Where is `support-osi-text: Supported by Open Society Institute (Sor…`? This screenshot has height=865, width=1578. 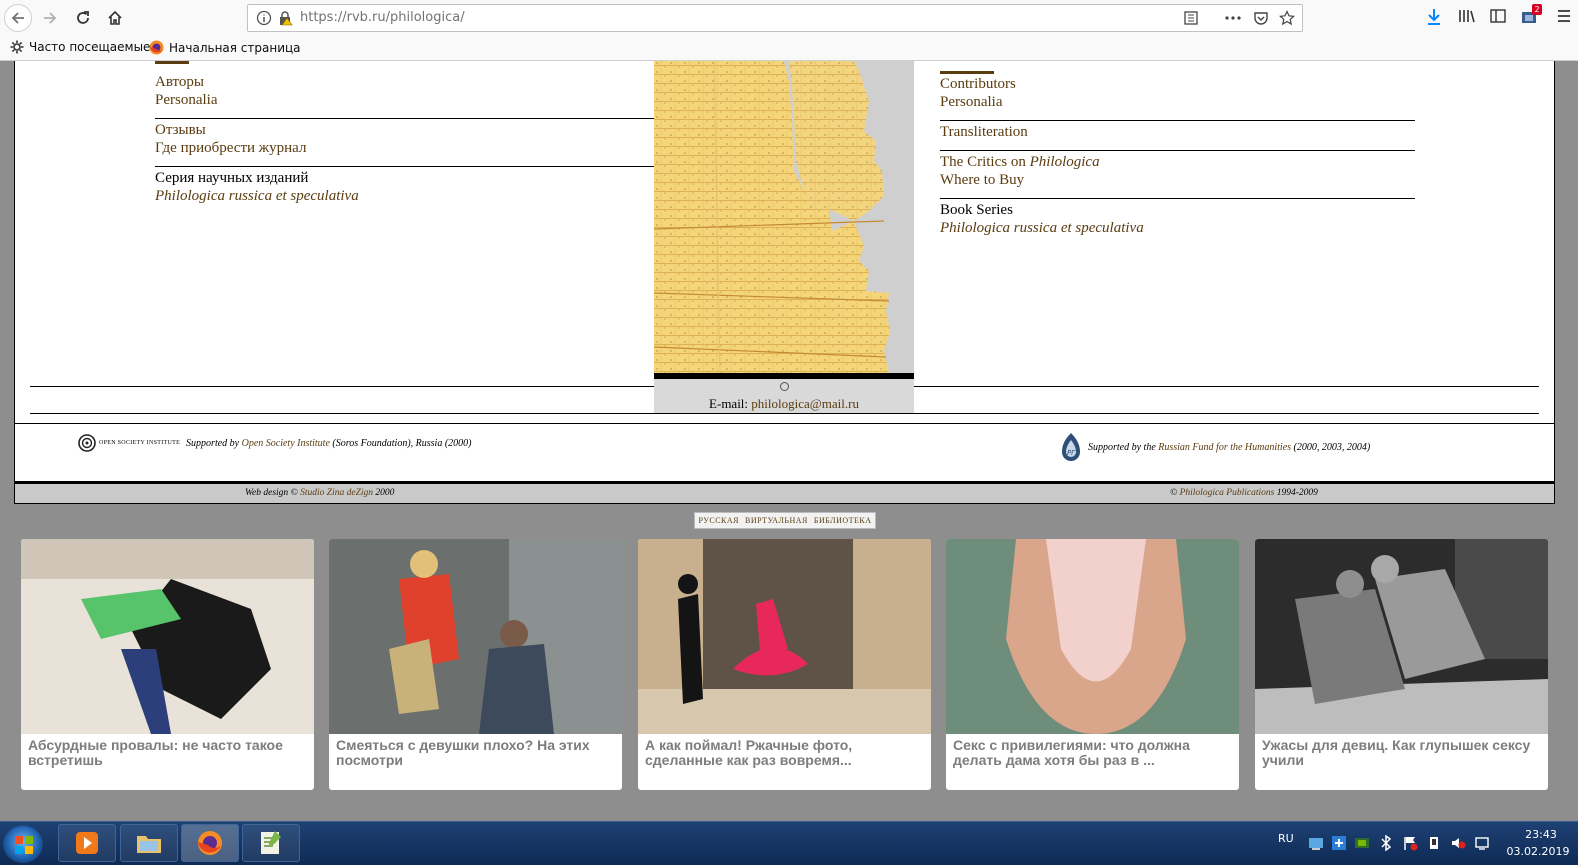
support-osi-text: Supported by Open Society Institute (Sor… is located at coordinates (328, 443).